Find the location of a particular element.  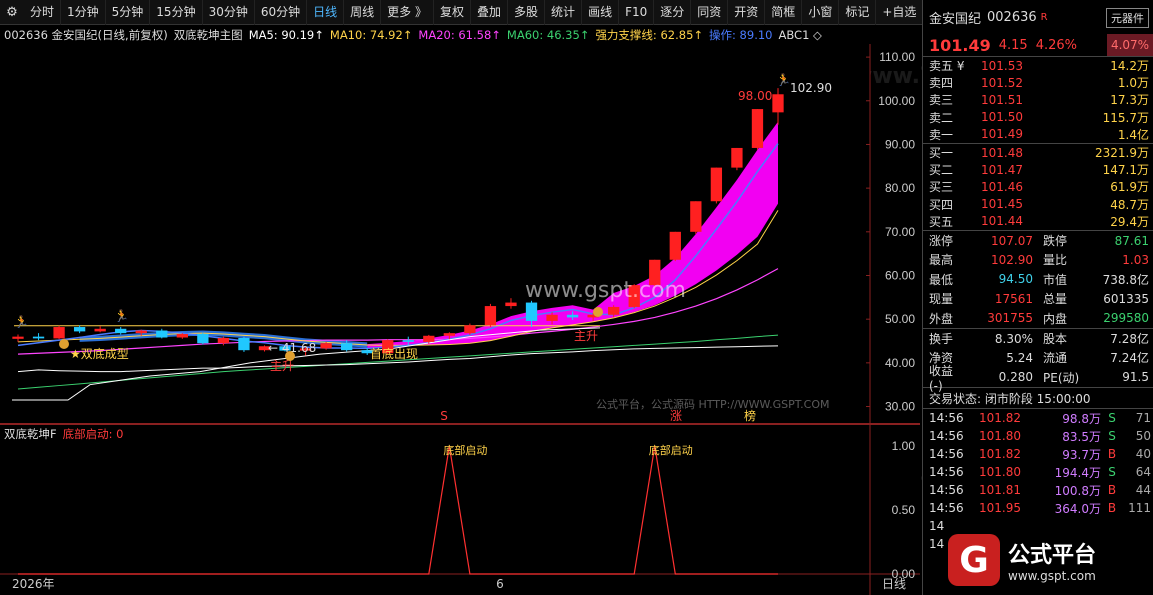

tick-n: 44 is located at coordinates (1143, 490).